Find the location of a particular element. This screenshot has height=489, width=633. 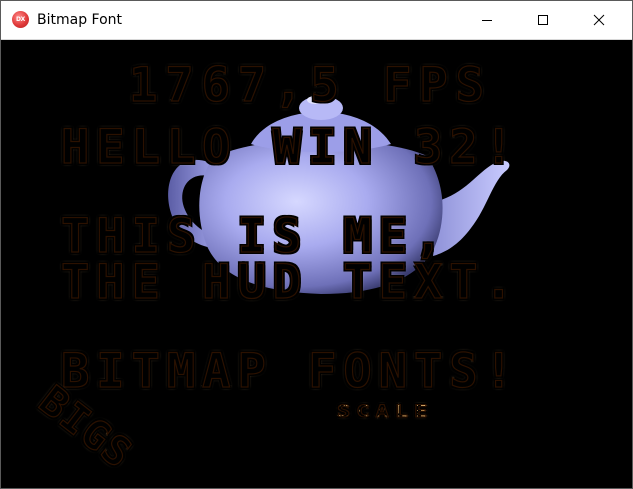

hud-line-1: HELLO WIN 32! is located at coordinates (290, 147).